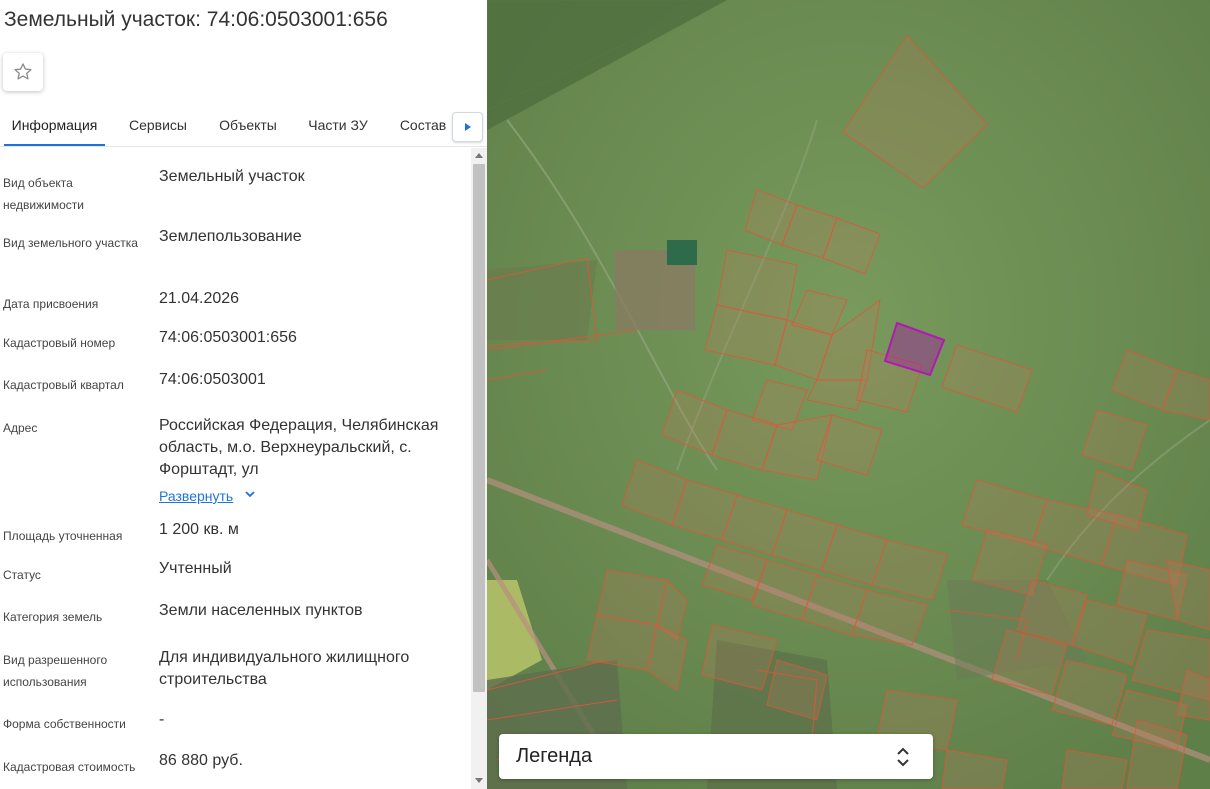  I want to click on info-value: 74:06:0503001:656, so click(228, 337).